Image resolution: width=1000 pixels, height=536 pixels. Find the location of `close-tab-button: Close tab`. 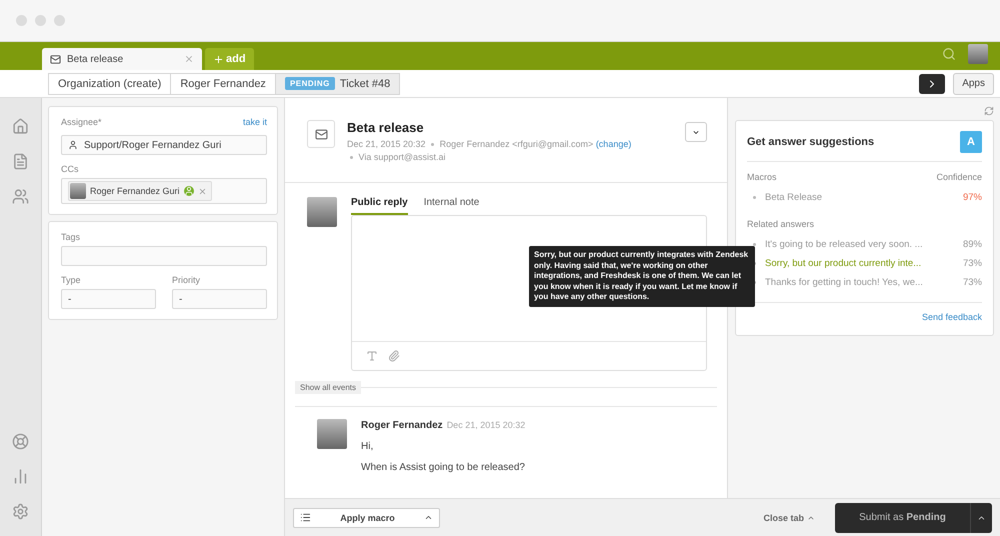

close-tab-button: Close tab is located at coordinates (789, 518).